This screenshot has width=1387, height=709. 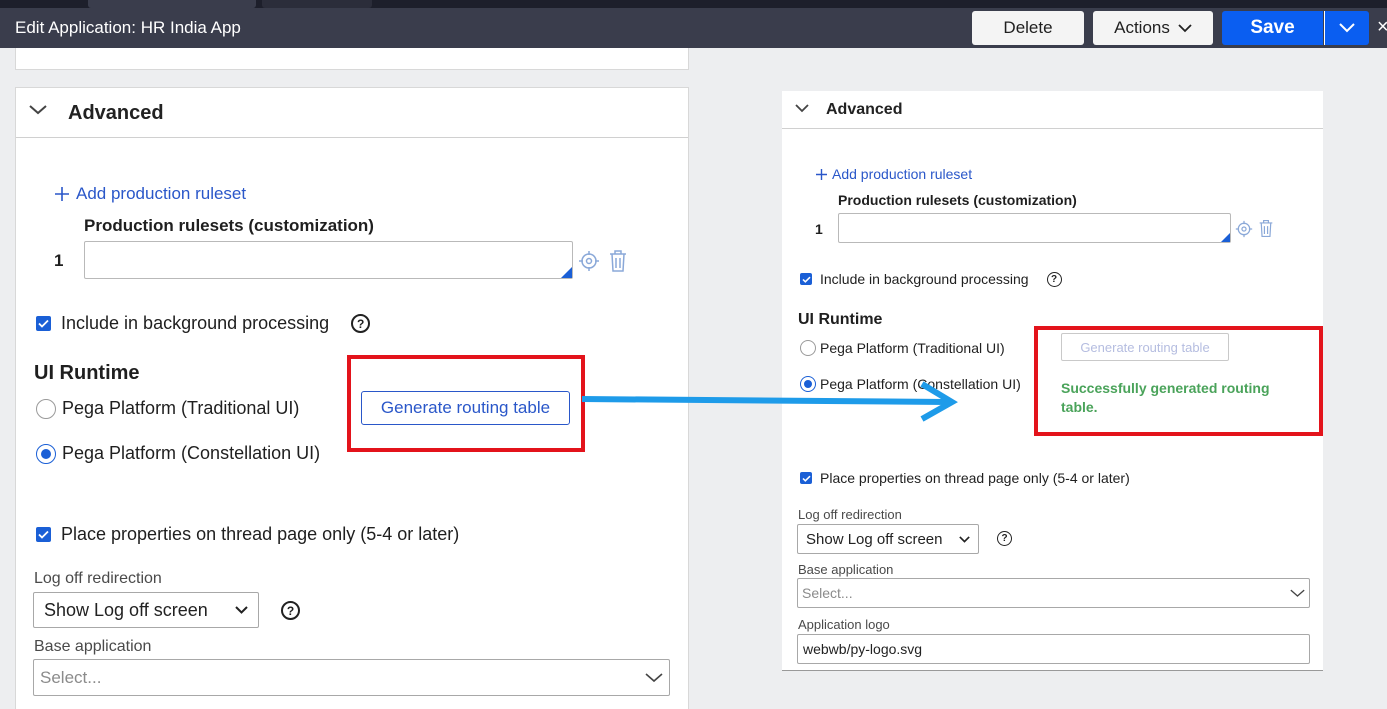 I want to click on save-button: Save, so click(x=1272, y=28).